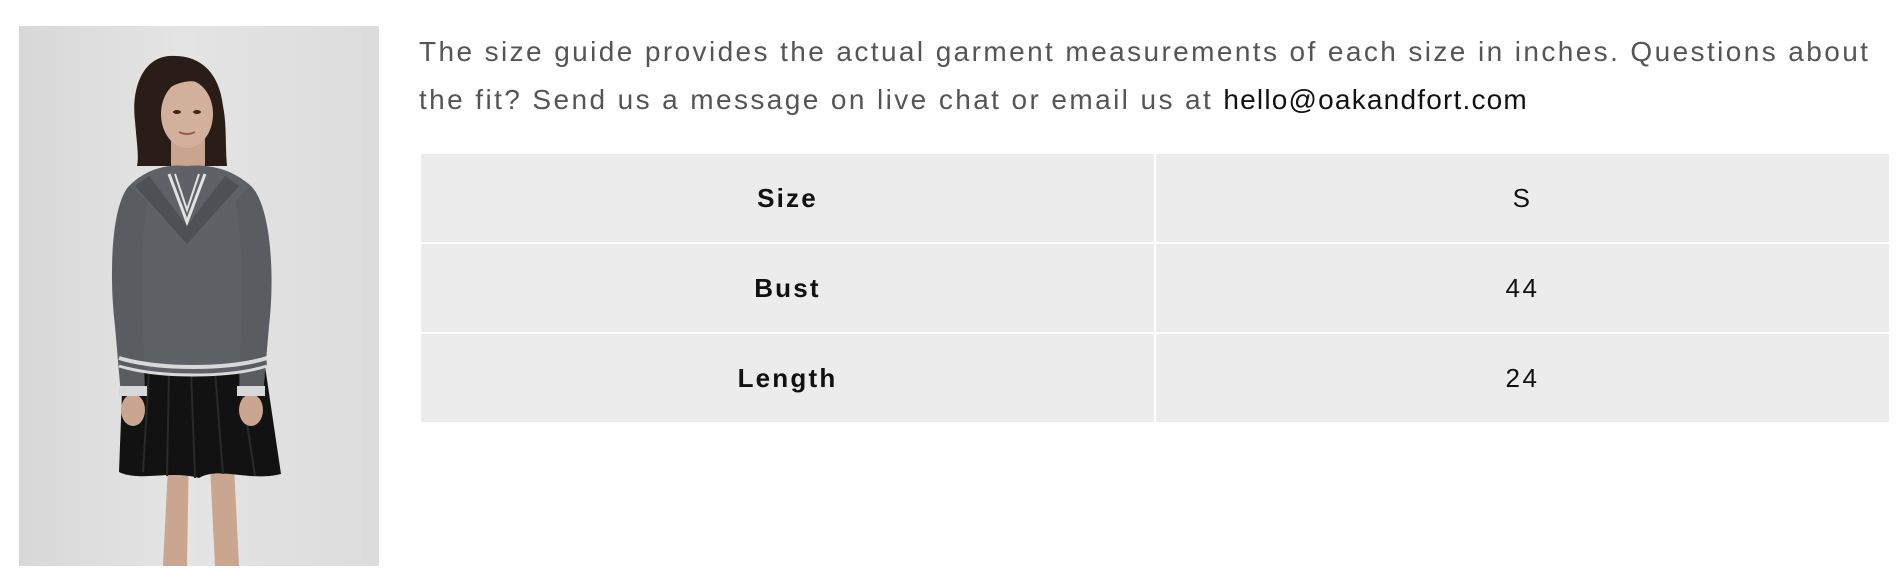  What do you see at coordinates (787, 378) in the screenshot?
I see `row-label-length: Length` at bounding box center [787, 378].